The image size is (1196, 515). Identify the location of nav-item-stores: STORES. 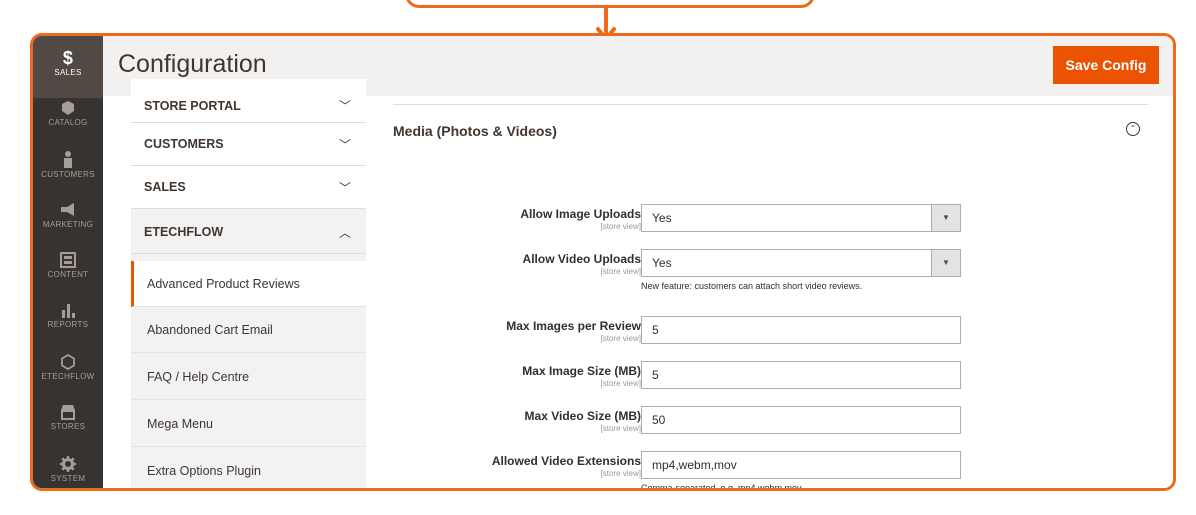
(68, 417).